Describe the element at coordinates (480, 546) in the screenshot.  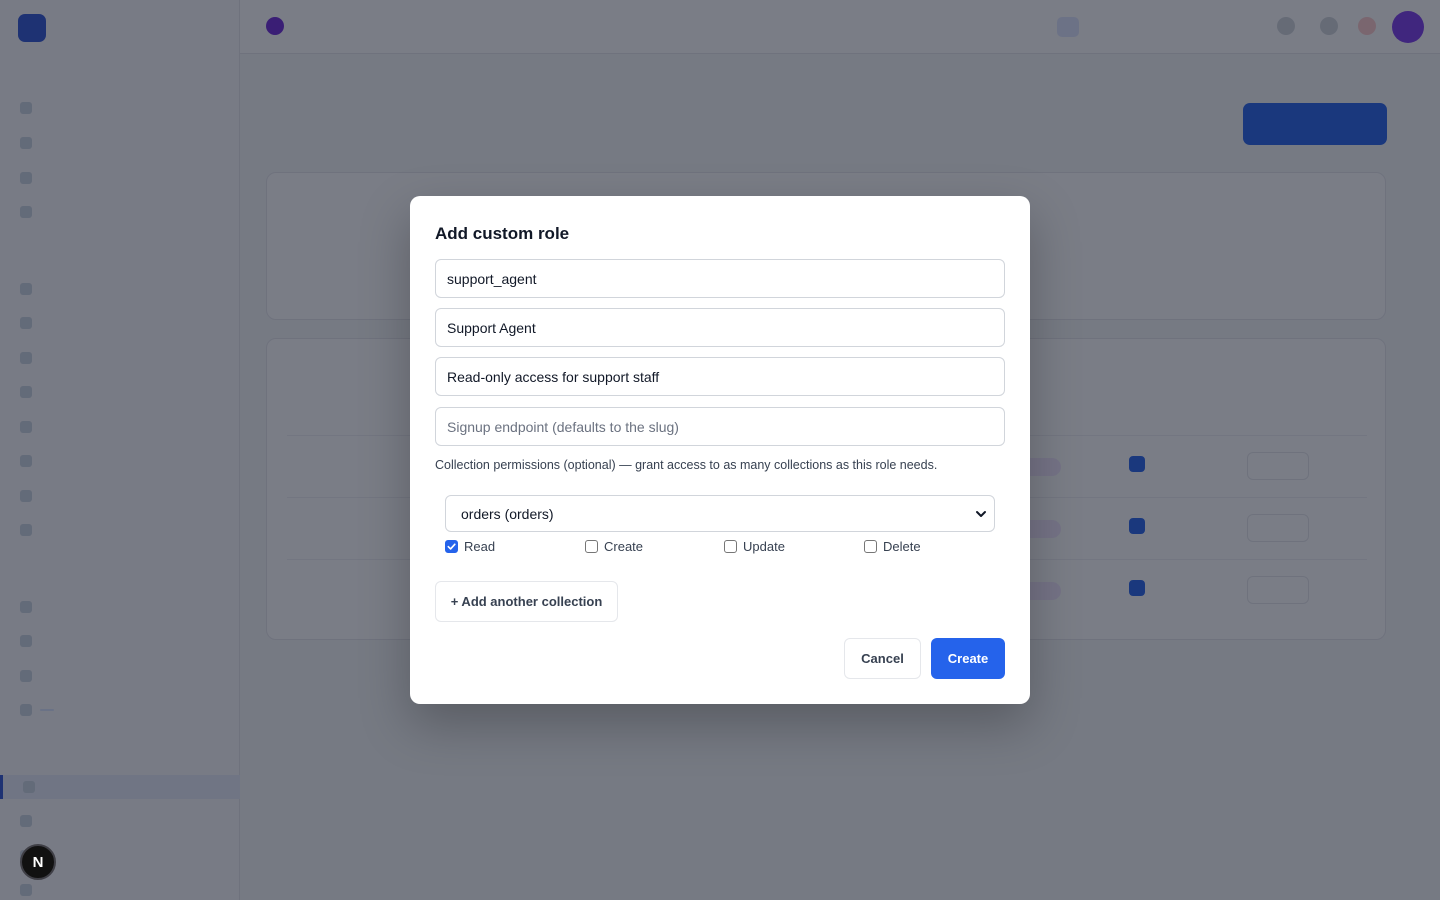
I see `permission-label: Read` at that location.